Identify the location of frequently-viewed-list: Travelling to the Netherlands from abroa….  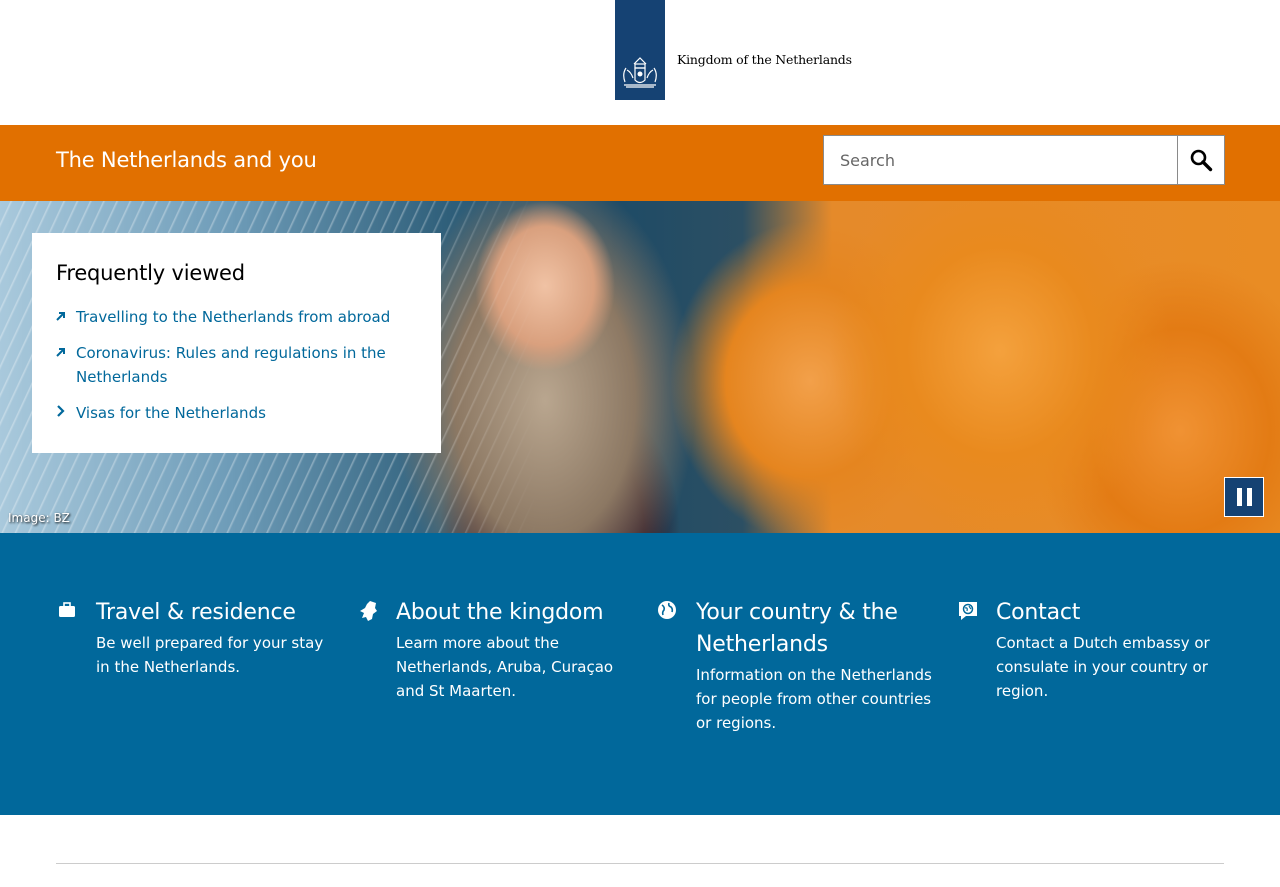
(236, 365).